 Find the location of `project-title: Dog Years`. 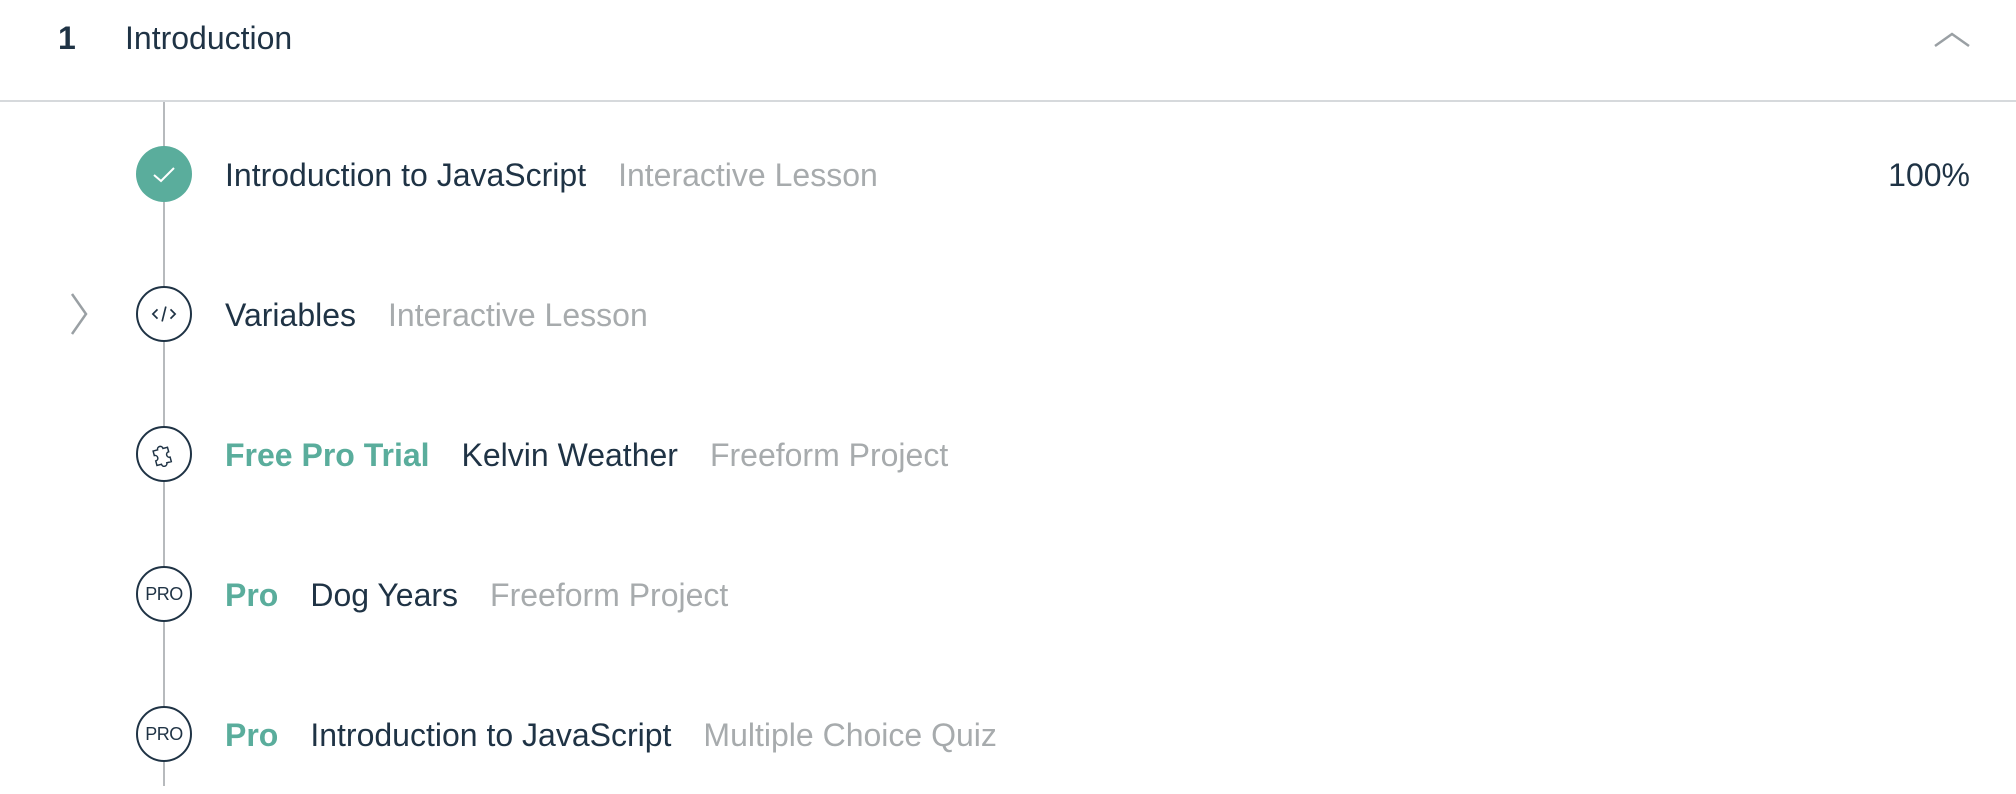

project-title: Dog Years is located at coordinates (384, 595).